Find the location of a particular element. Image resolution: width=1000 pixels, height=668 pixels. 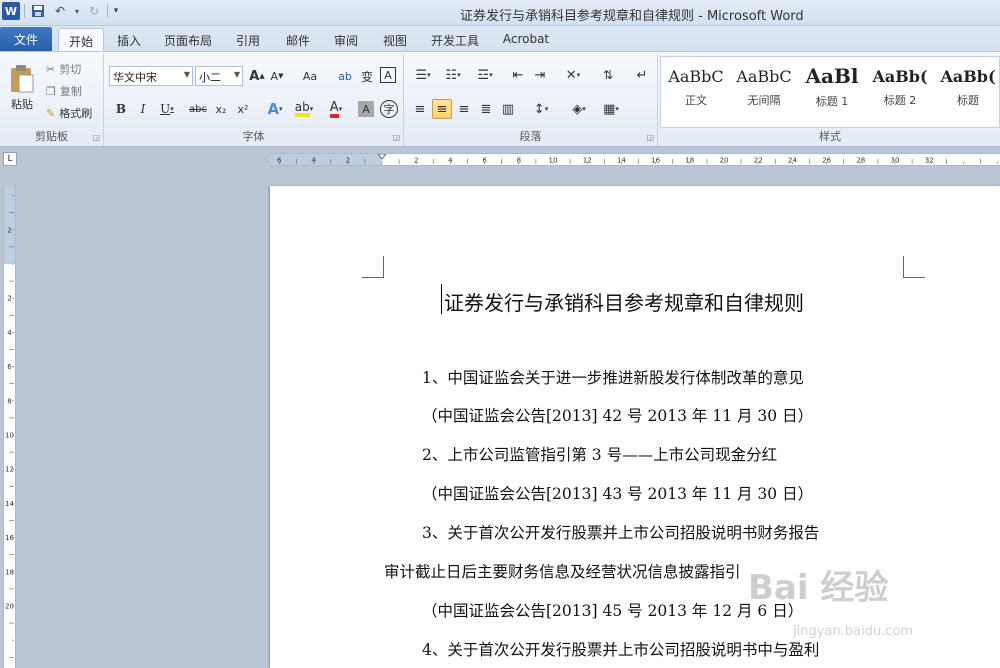

font-color-icon: A is located at coordinates (334, 109).